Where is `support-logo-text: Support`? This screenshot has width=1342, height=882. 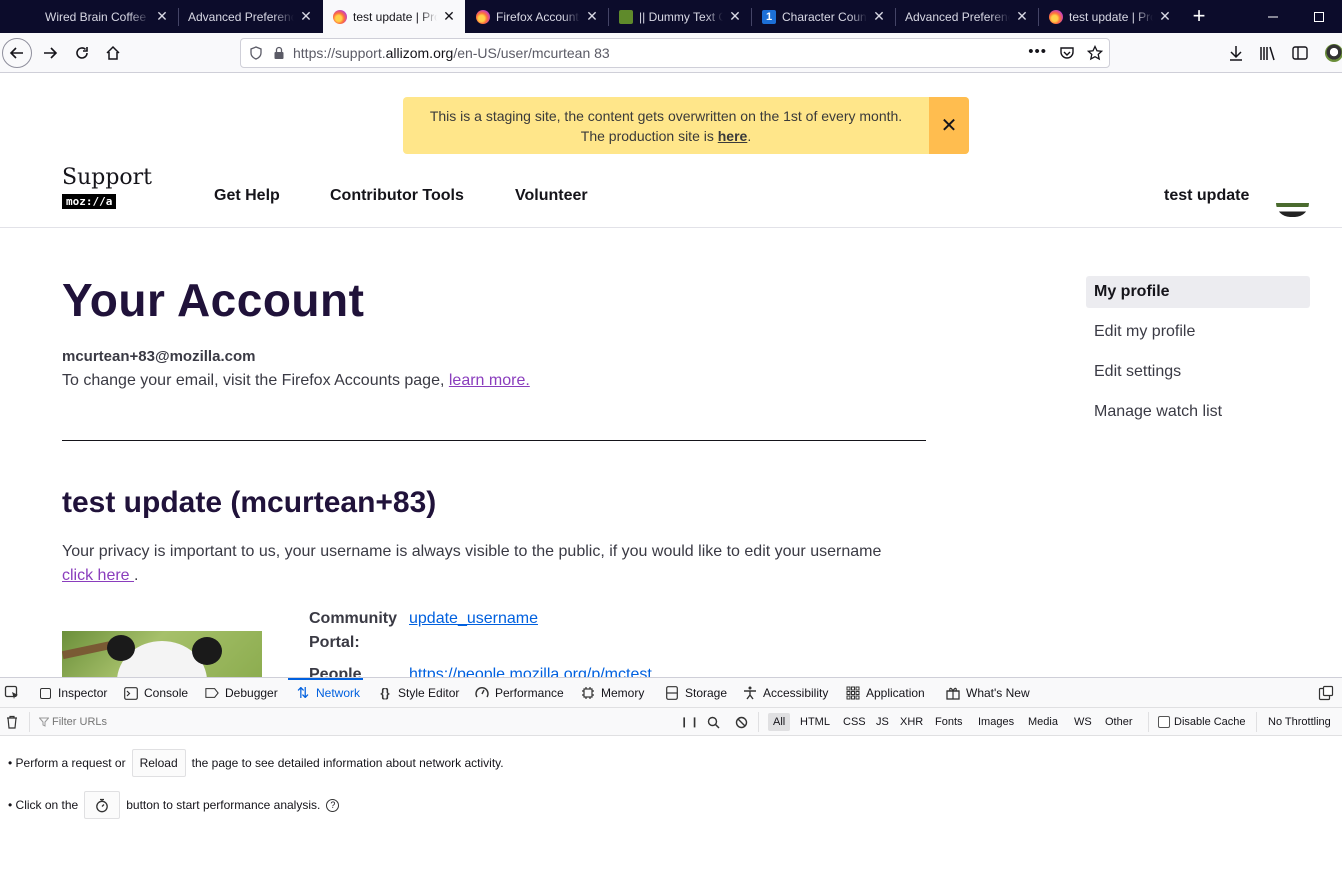 support-logo-text: Support is located at coordinates (107, 177).